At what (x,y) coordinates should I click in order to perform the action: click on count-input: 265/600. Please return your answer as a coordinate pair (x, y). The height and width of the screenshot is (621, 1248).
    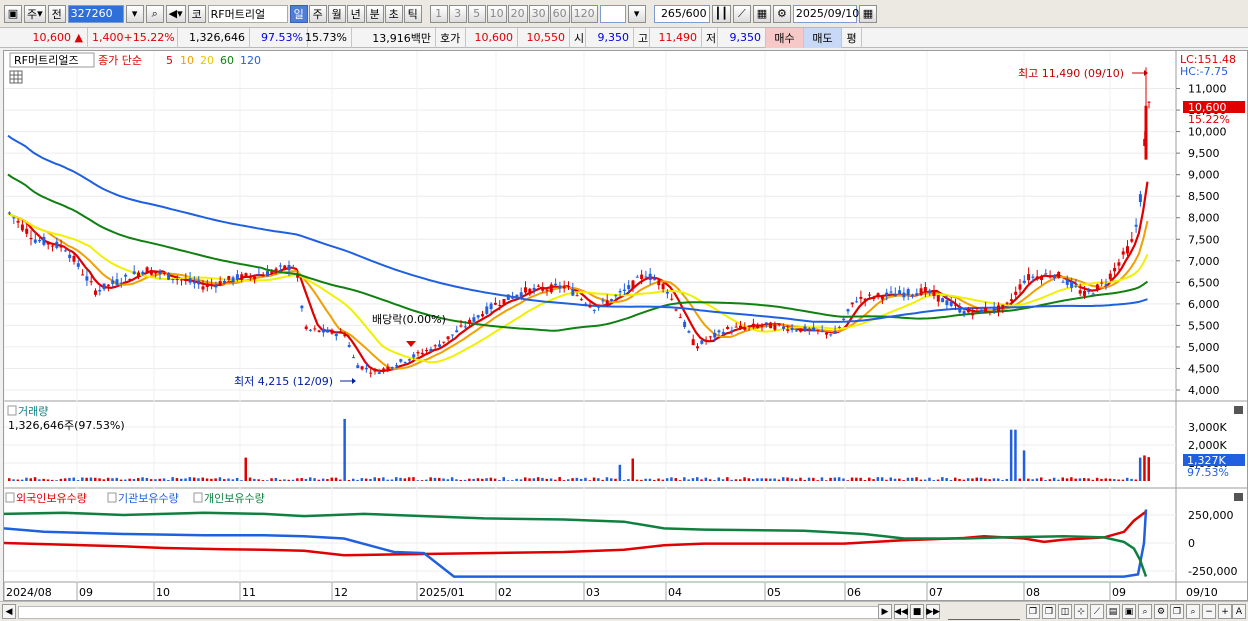
    Looking at the image, I should click on (681, 13).